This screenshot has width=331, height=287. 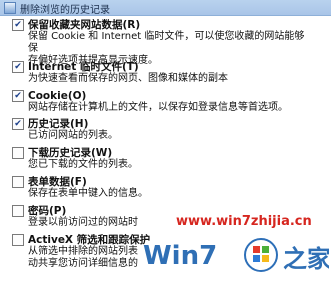 I want to click on option-label: 表单数据(F), so click(x=57, y=182).